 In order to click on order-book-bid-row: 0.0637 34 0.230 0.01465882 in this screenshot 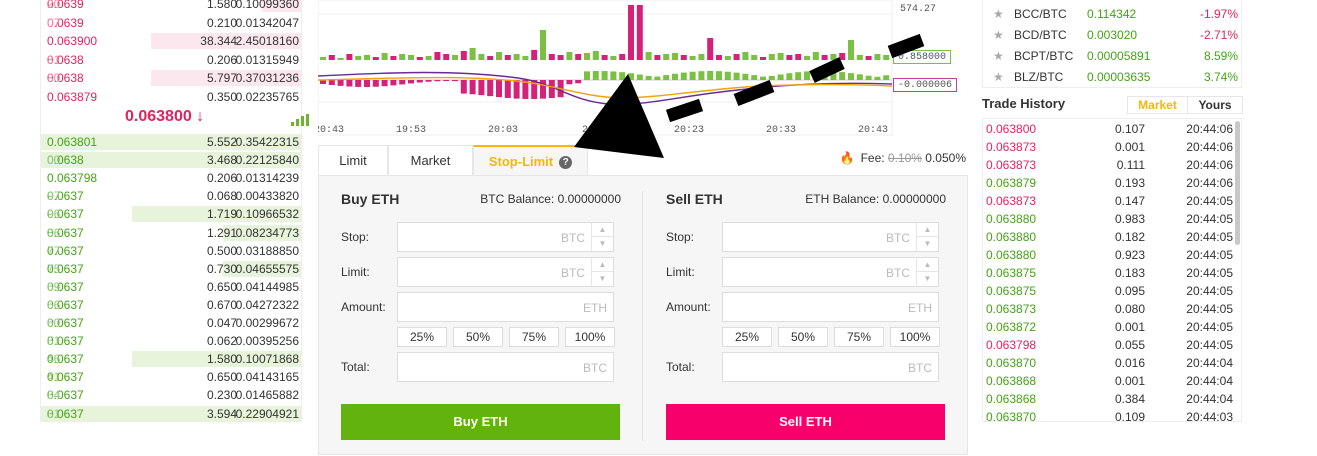, I will do `click(171, 395)`.